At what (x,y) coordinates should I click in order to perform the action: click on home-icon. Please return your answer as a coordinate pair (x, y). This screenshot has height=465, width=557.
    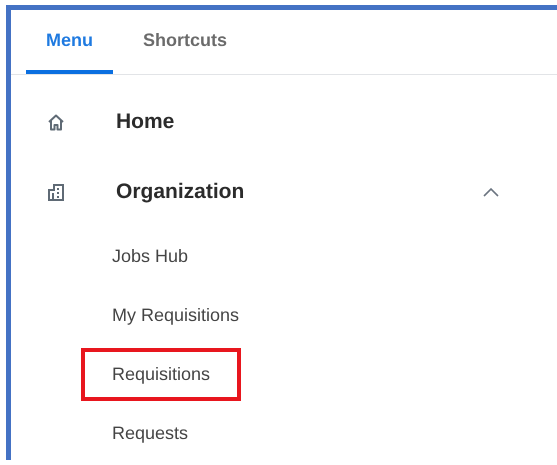
    Looking at the image, I should click on (56, 122).